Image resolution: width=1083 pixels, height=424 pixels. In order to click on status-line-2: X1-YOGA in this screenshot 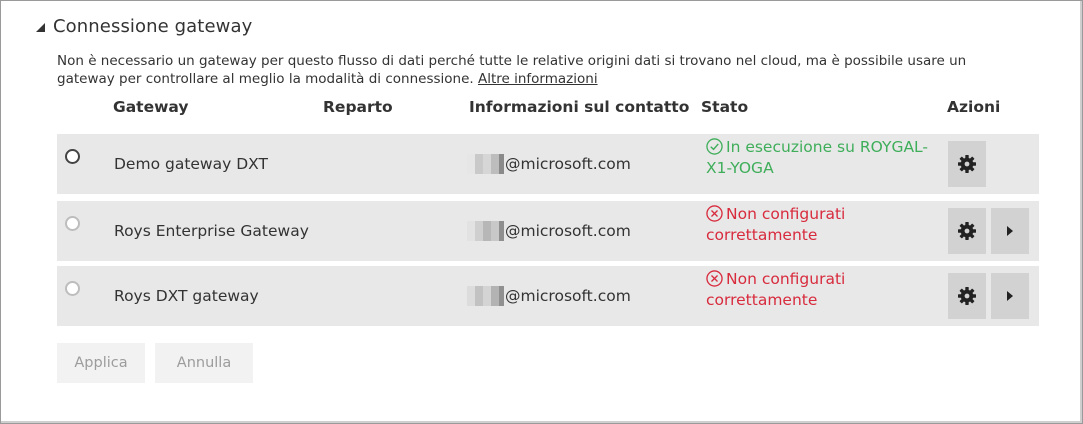, I will do `click(740, 168)`.